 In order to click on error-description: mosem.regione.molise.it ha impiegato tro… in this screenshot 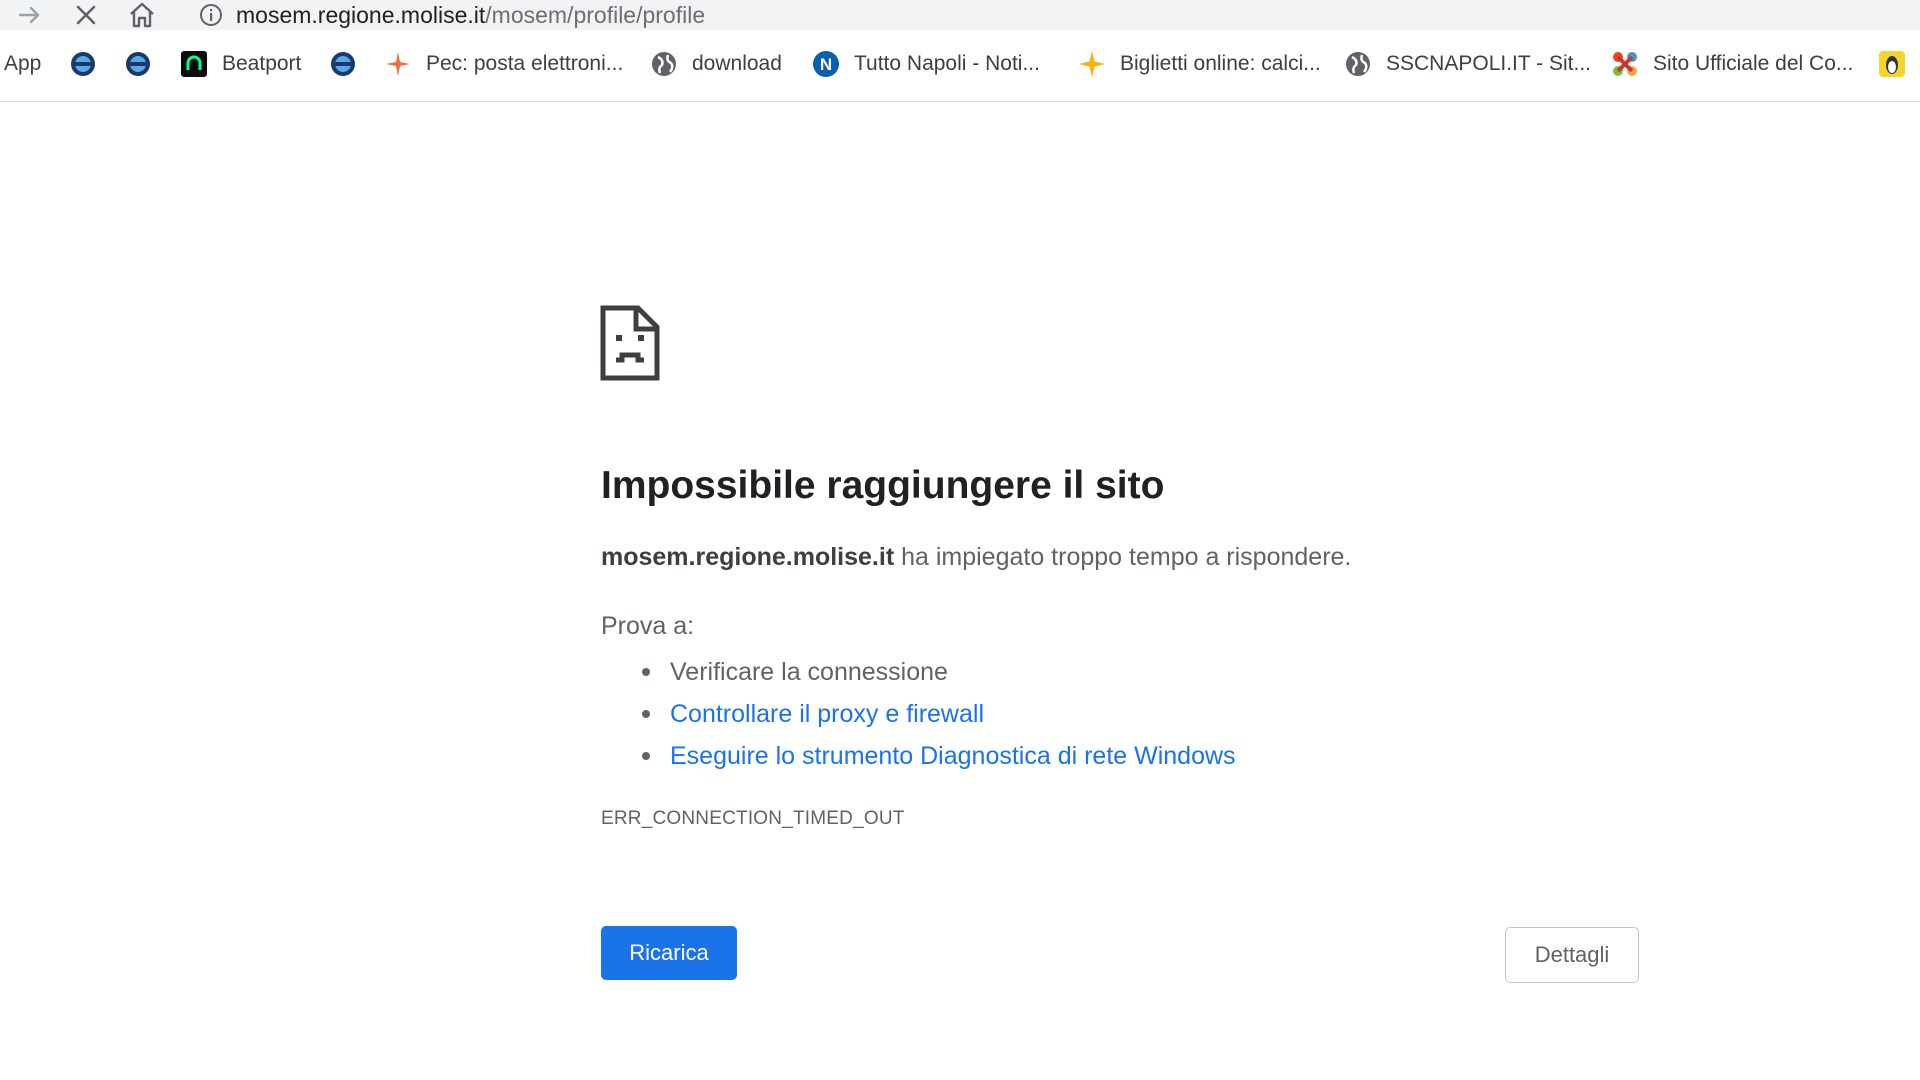, I will do `click(976, 557)`.